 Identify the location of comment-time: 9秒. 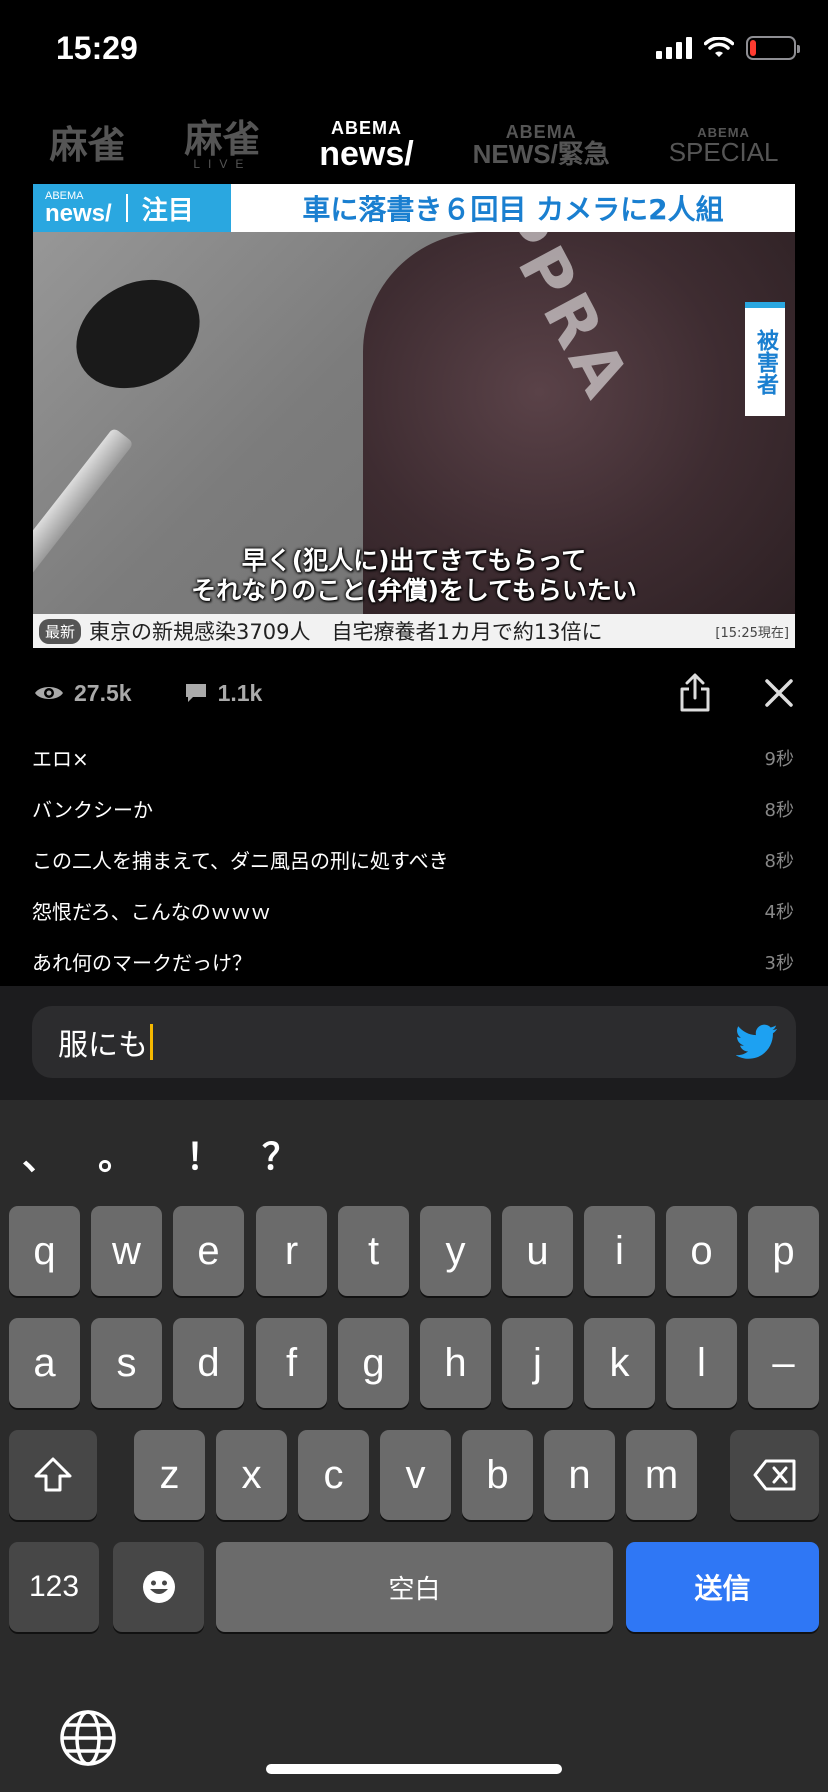
(779, 759).